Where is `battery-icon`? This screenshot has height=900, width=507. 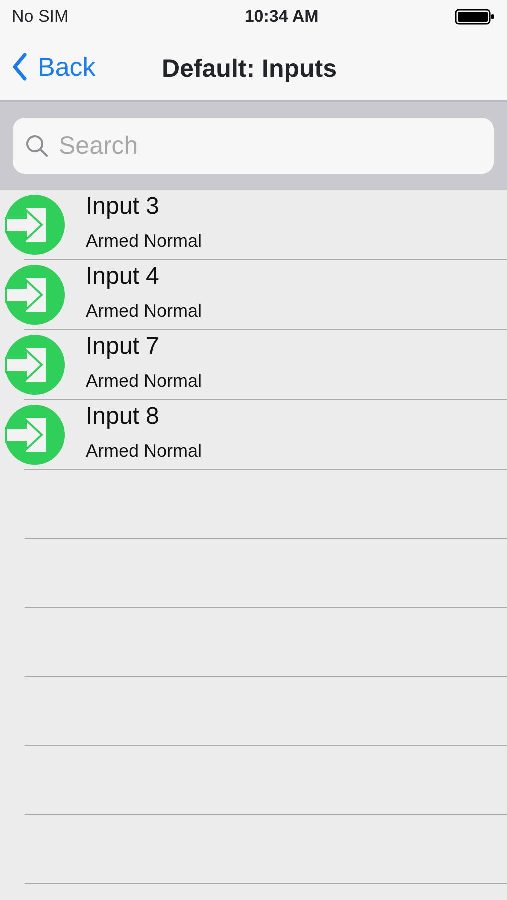
battery-icon is located at coordinates (474, 17).